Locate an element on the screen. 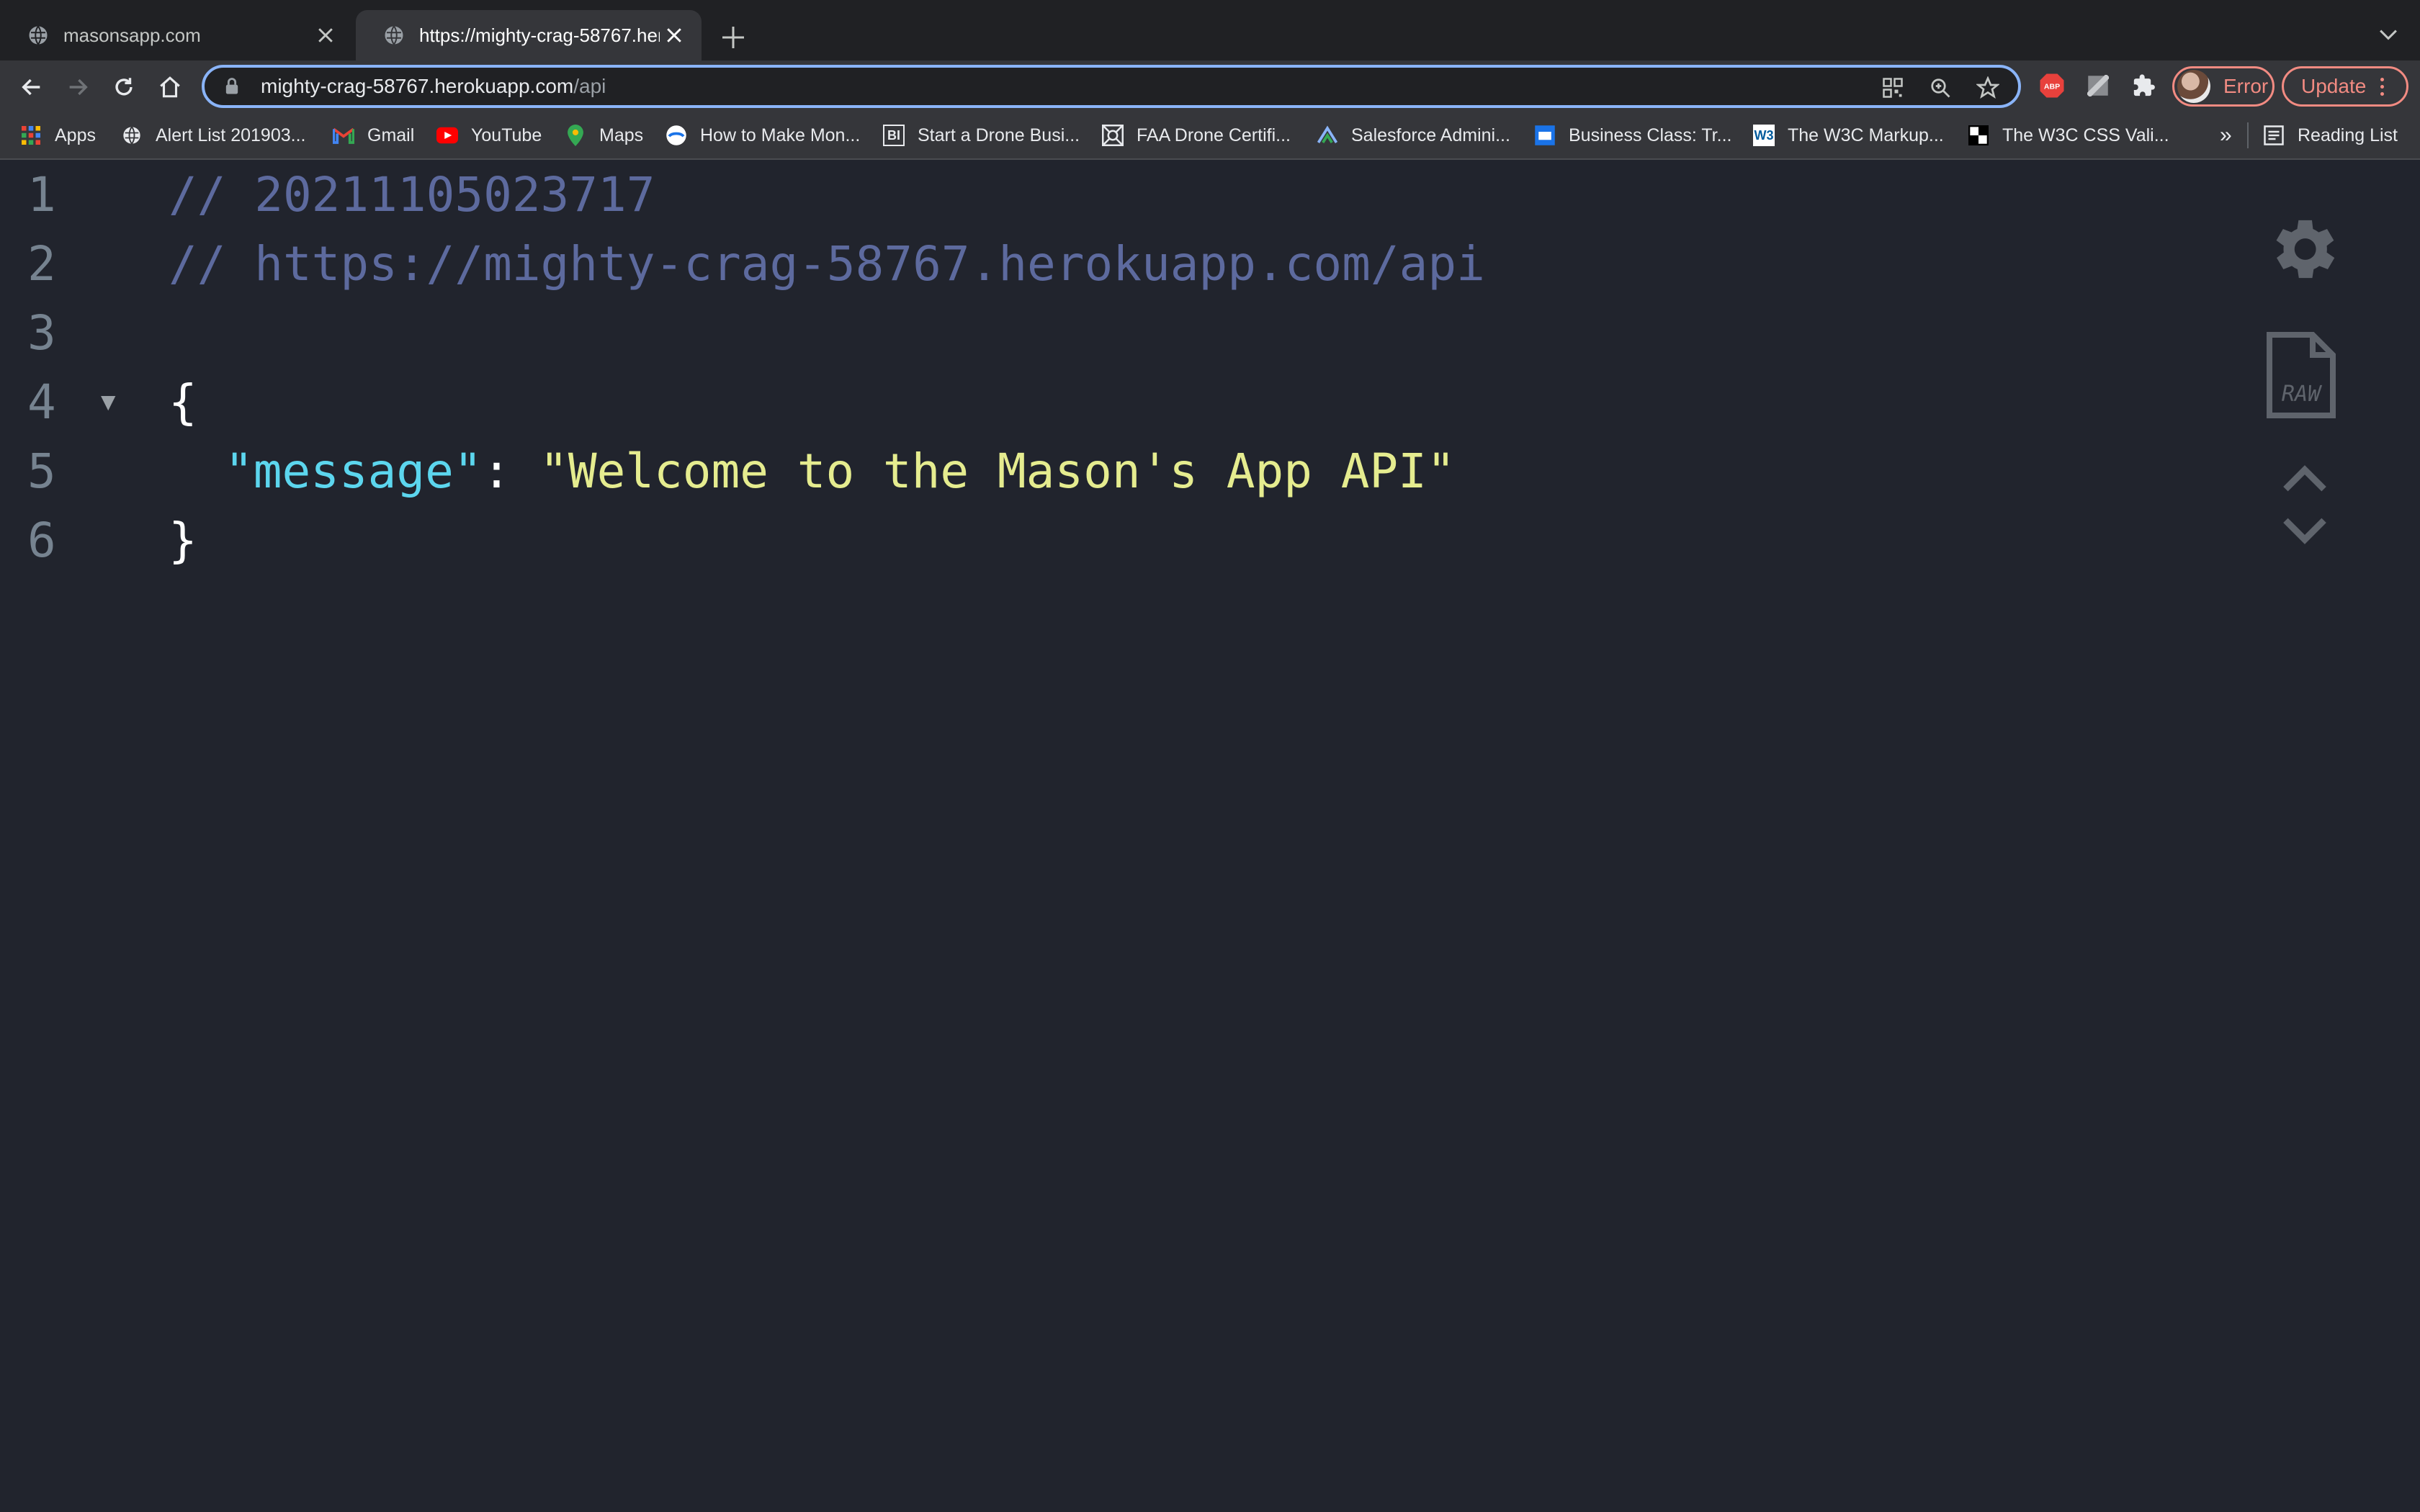  new-tab-button is located at coordinates (733, 37).